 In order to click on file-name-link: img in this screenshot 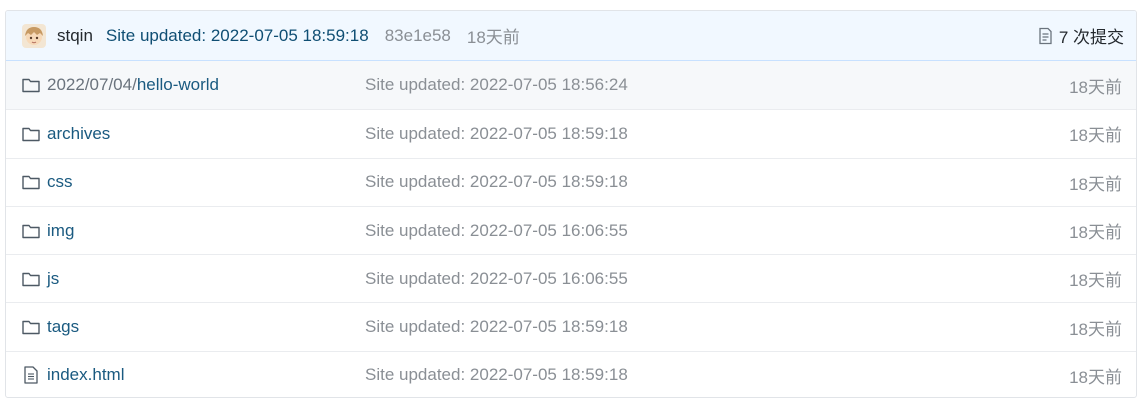, I will do `click(206, 231)`.